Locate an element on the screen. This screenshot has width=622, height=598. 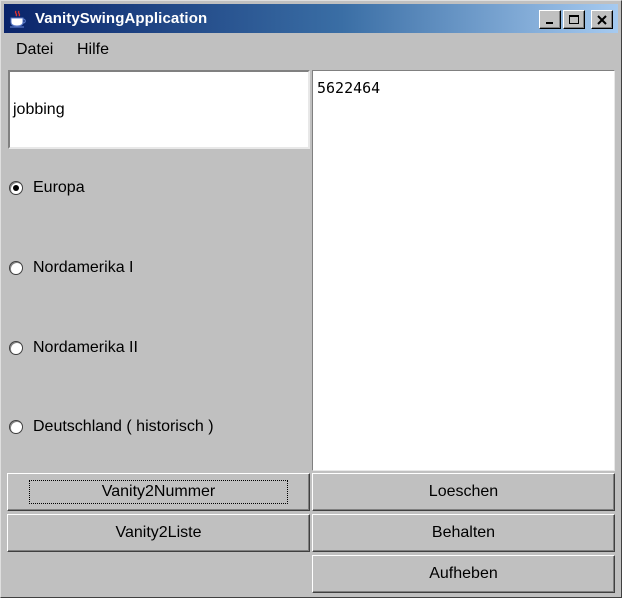
menu-datei: Datei is located at coordinates (34, 50).